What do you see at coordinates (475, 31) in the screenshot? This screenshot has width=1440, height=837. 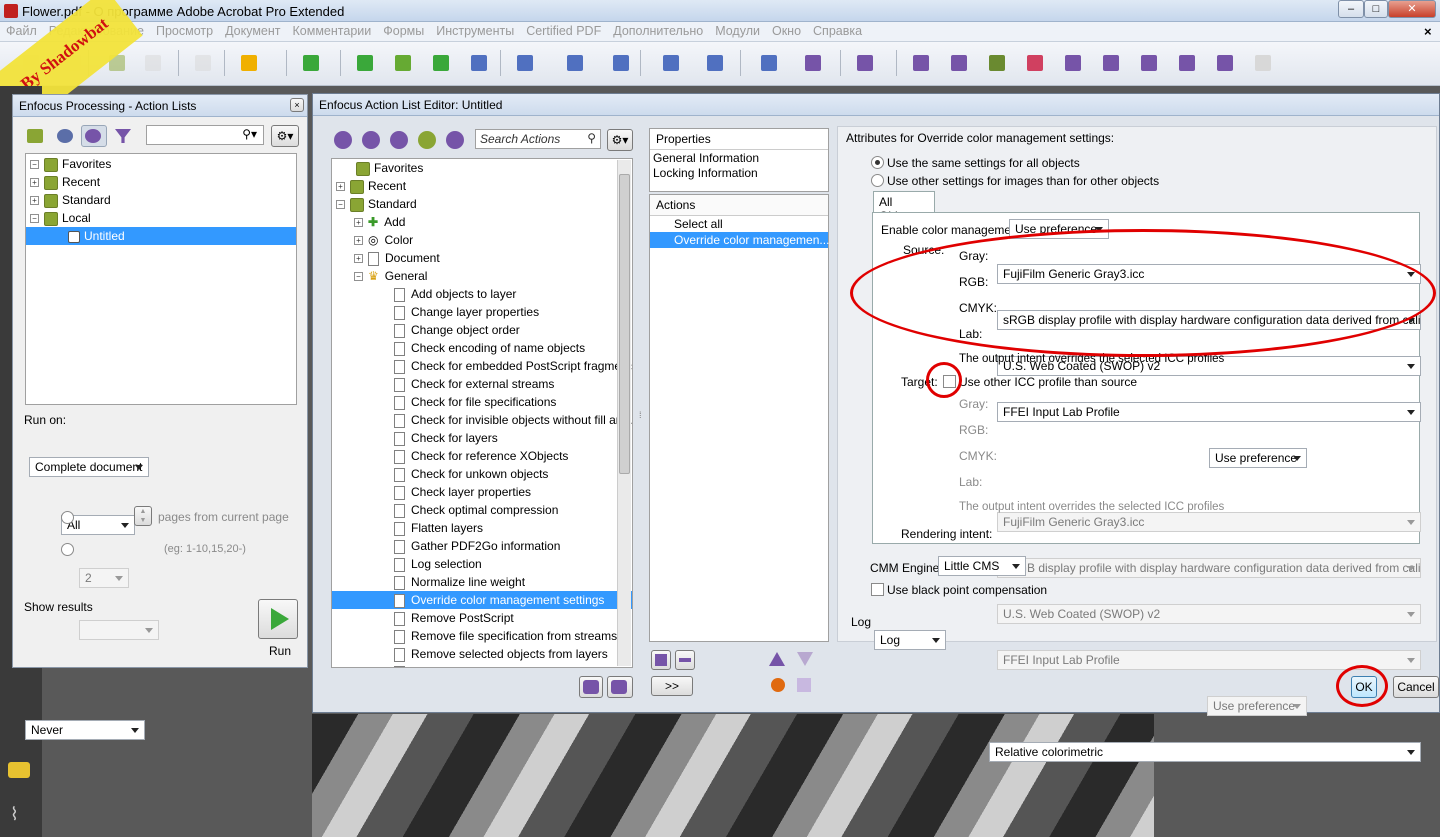 I see `menu-item-6: Инструменты` at bounding box center [475, 31].